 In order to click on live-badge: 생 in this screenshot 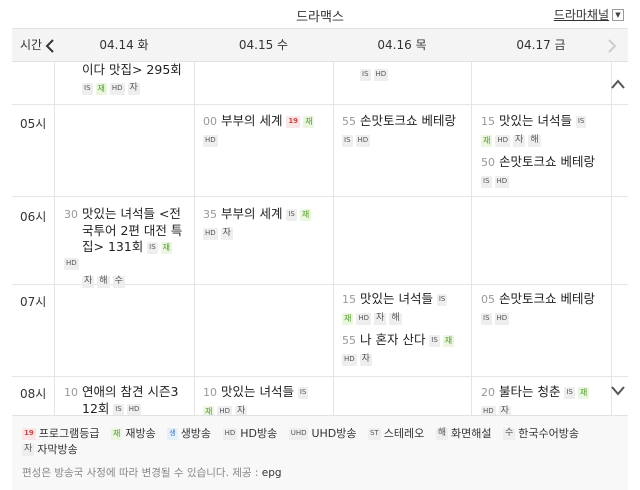, I will do `click(172, 434)`.